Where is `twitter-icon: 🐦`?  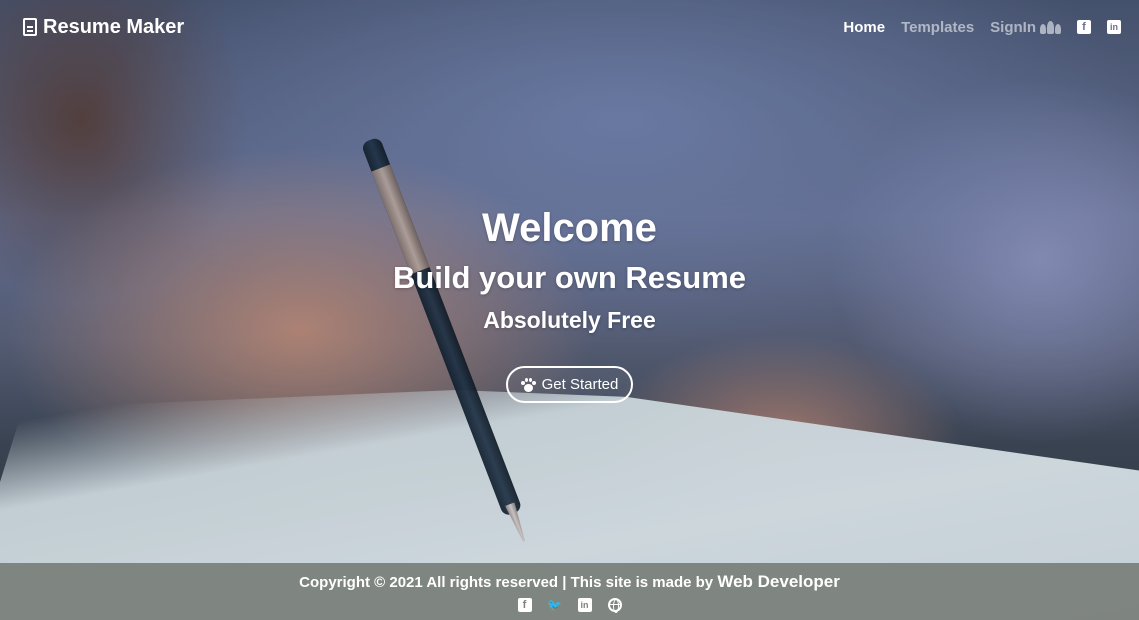
twitter-icon: 🐦 is located at coordinates (554, 605).